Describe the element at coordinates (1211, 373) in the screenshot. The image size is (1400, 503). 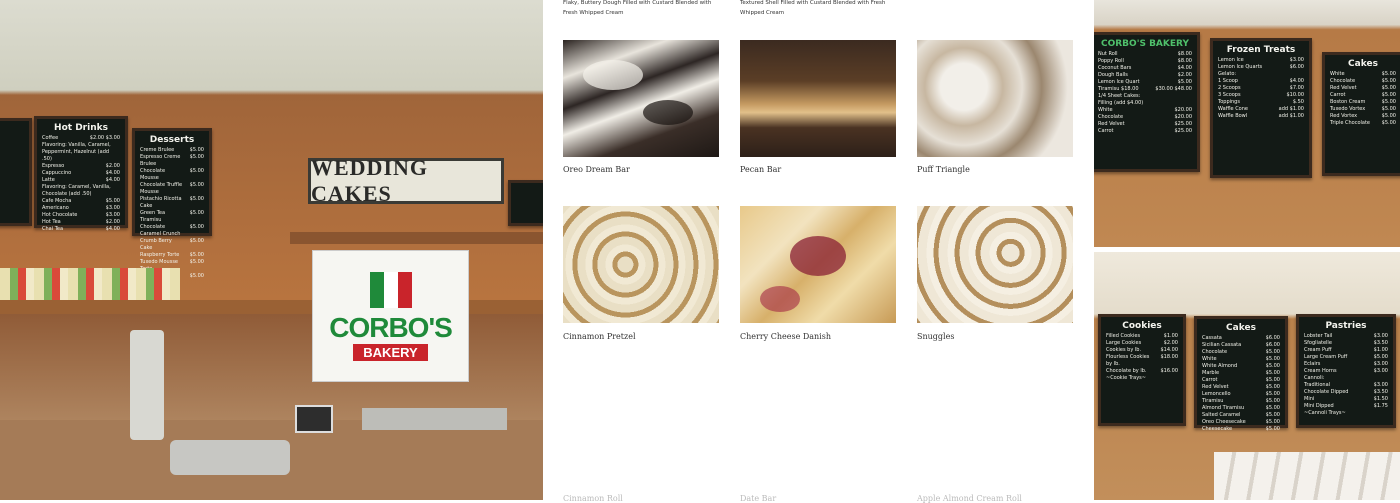
I see `menu-item-name: Marble` at that location.